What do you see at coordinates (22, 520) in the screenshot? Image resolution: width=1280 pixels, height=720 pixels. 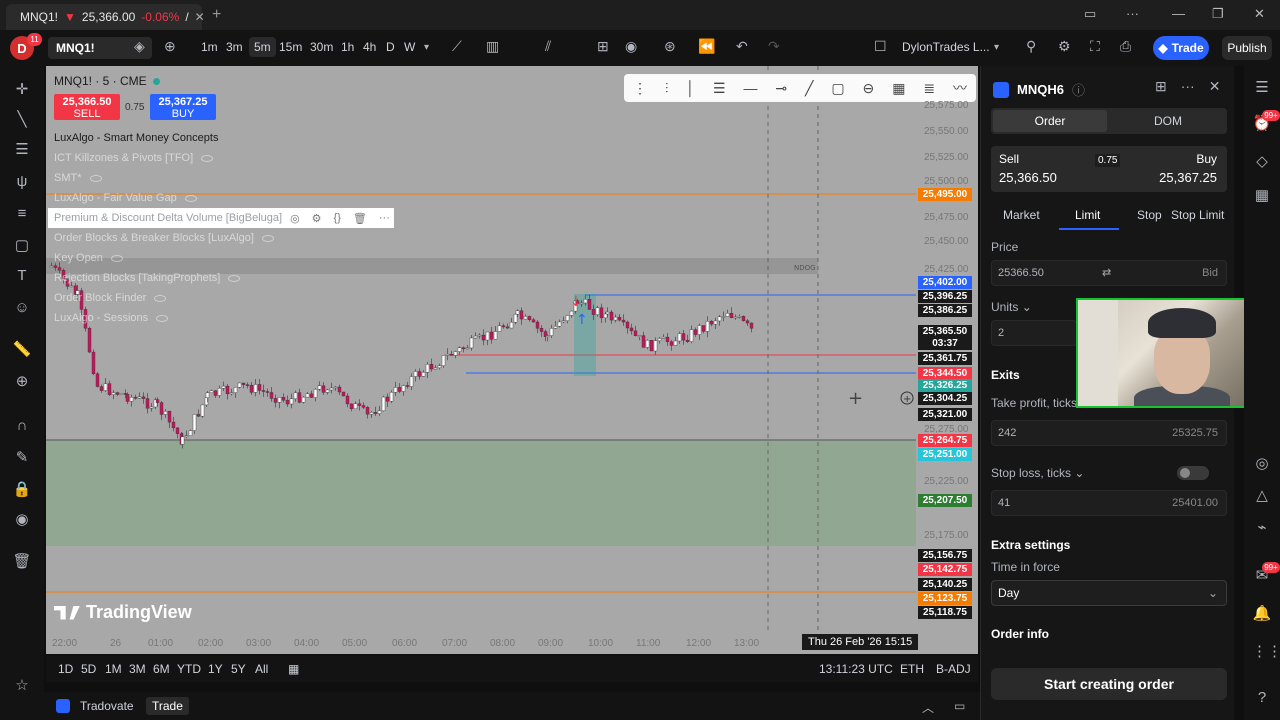 I see `eye-icon: ◉` at bounding box center [22, 520].